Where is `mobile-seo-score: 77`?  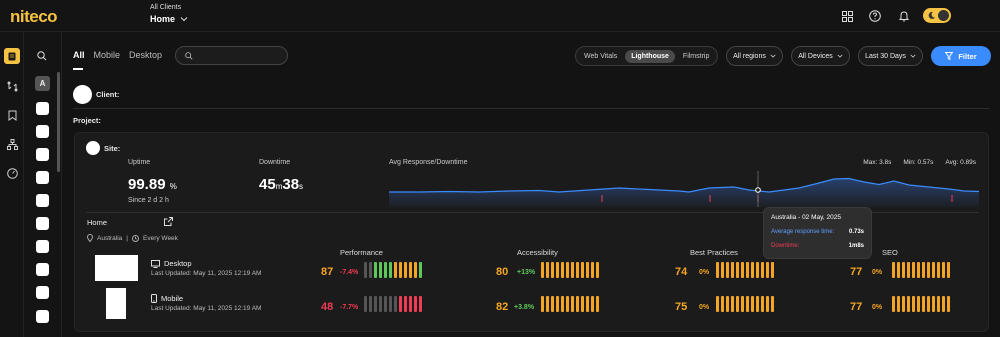
mobile-seo-score: 77 is located at coordinates (856, 307).